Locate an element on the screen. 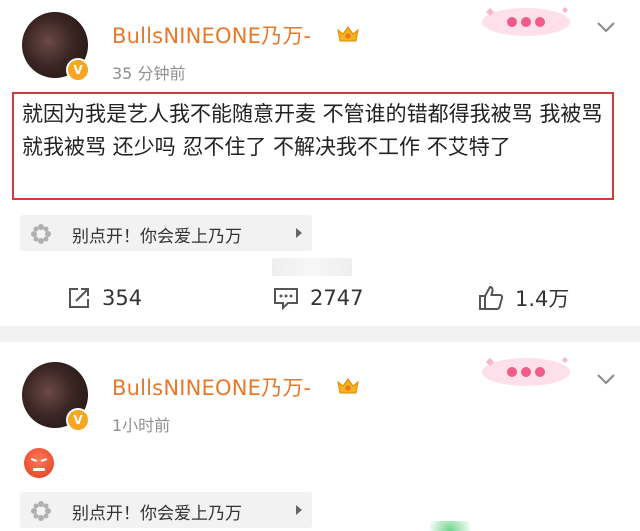 This screenshot has height=531, width=640. decoration-dot is located at coordinates (450, 526).